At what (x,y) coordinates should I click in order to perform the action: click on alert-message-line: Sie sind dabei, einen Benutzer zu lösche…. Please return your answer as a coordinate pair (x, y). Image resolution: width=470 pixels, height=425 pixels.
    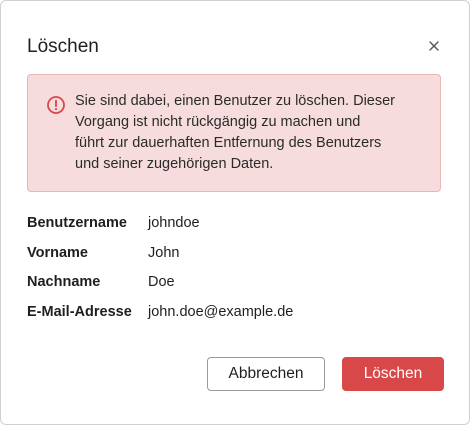
    Looking at the image, I should click on (235, 101).